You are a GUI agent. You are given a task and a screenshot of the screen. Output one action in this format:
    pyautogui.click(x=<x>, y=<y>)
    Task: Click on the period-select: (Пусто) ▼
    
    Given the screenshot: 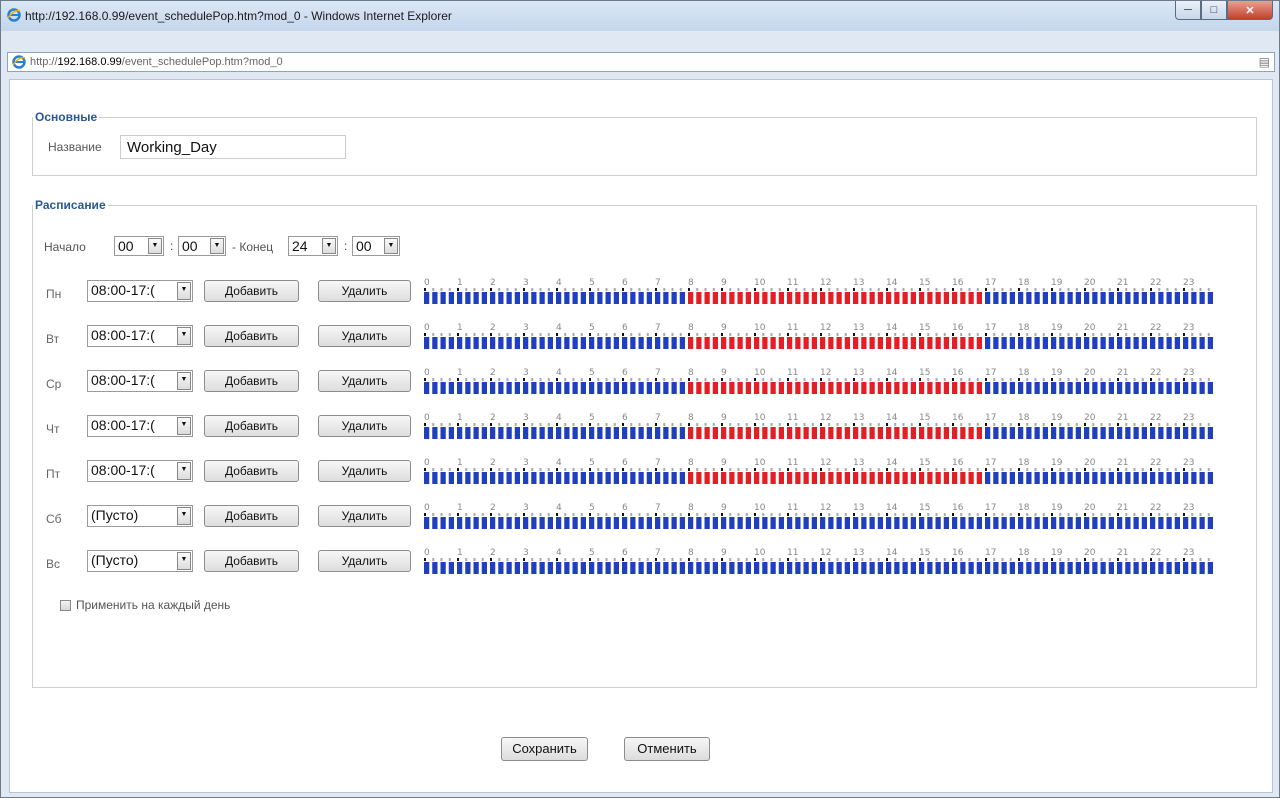 What is the action you would take?
    pyautogui.click(x=140, y=561)
    